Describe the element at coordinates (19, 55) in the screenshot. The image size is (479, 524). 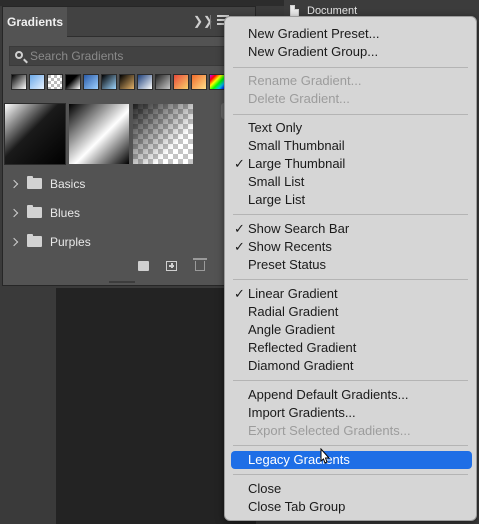
I see `search-icon` at that location.